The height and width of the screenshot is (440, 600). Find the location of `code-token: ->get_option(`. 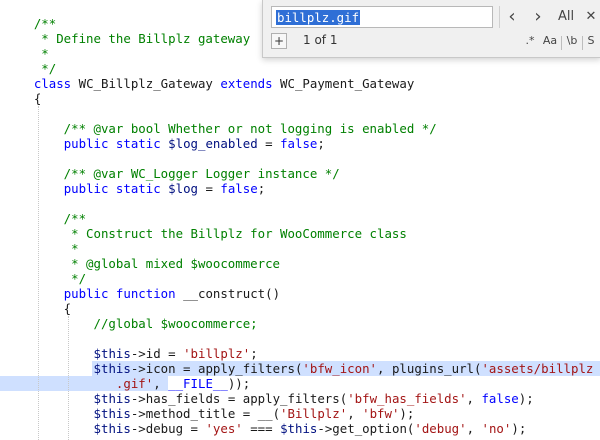

code-token: ->get_option( is located at coordinates (366, 428).